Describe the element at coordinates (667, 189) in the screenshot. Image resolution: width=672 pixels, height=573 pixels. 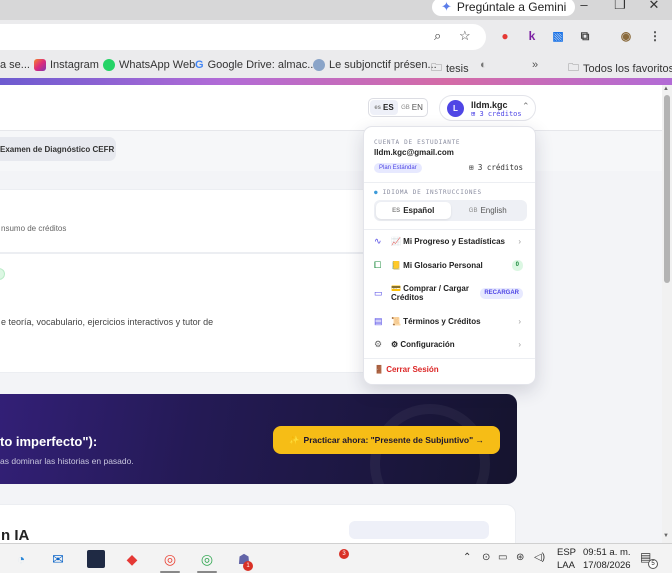
I see `scroll-thumb` at that location.